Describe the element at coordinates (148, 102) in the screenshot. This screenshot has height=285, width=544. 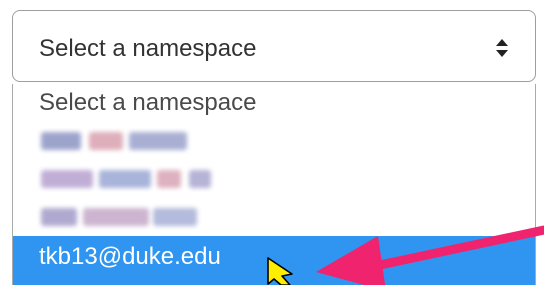
I see `option-label: Select a namespace` at that location.